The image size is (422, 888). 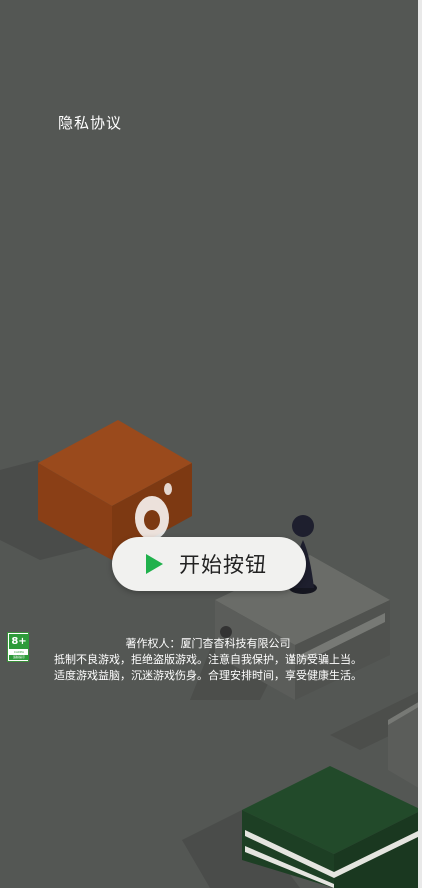 What do you see at coordinates (208, 643) in the screenshot?
I see `copyright-text: 著作权人：厦门杳杳科技有限公司` at bounding box center [208, 643].